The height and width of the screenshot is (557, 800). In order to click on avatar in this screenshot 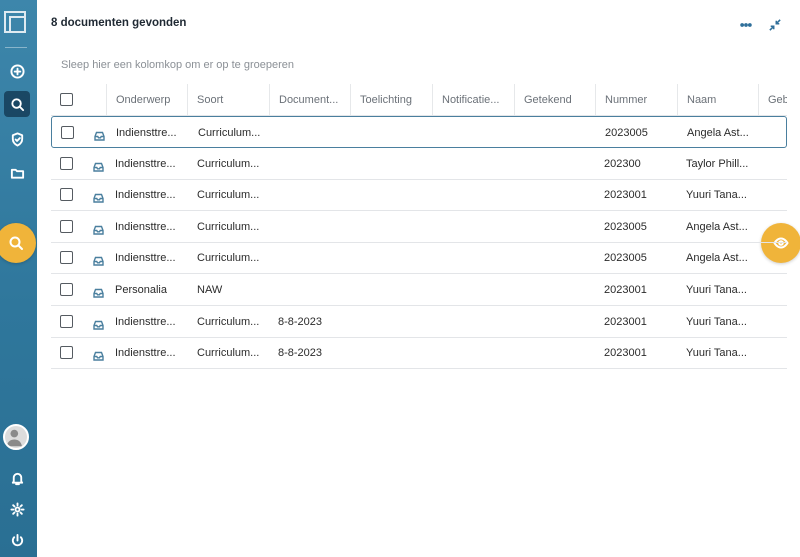, I will do `click(16, 437)`.